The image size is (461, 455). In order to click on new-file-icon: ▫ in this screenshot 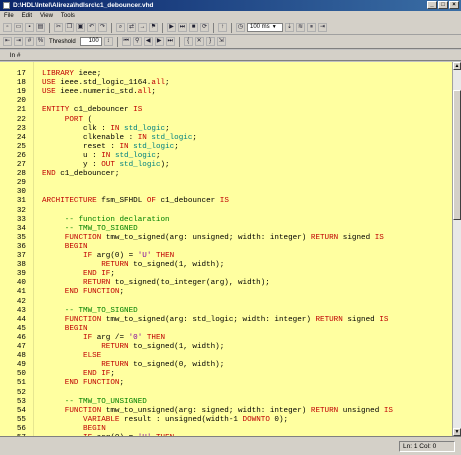, I will do `click(7, 27)`.